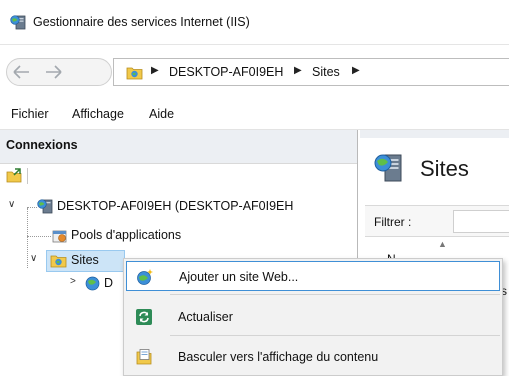 The width and height of the screenshot is (509, 376). I want to click on menu-item-content-view-label: Basculer vers l'affichage du contenu, so click(278, 357).